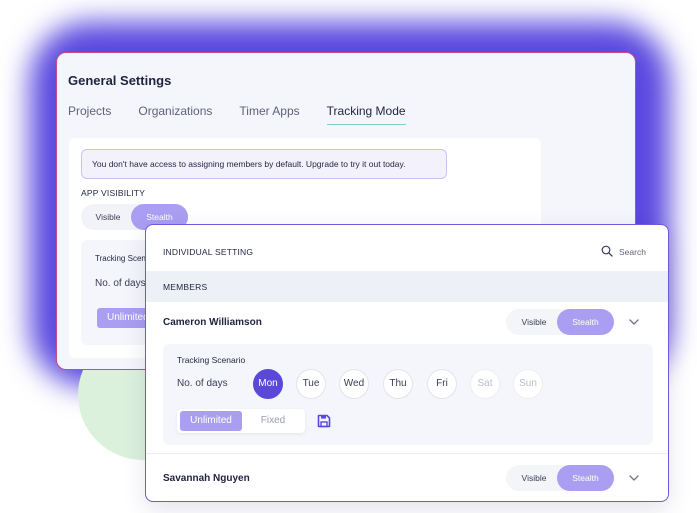  I want to click on app-visibility-label: APP VISIBILITY, so click(113, 193).